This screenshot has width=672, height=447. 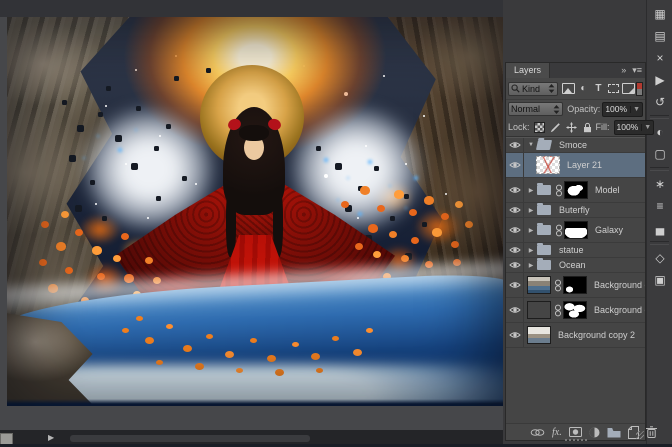 I want to click on layer-row: Background copy, so click(x=575, y=310).